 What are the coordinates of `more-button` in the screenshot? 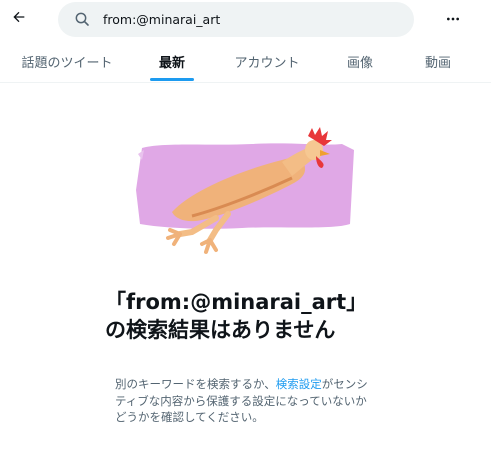 It's located at (453, 19).